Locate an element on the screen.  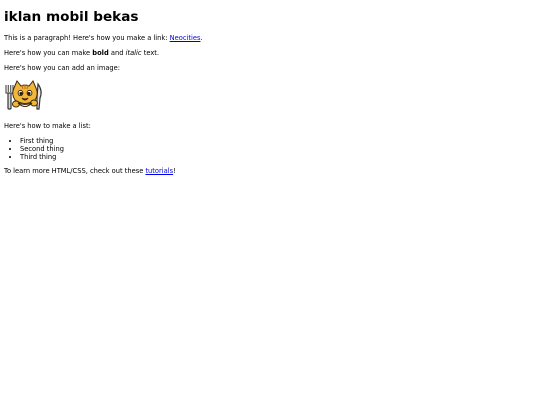
learn-more-prefix: To learn more HTML/CSS, check out these is located at coordinates (75, 171).